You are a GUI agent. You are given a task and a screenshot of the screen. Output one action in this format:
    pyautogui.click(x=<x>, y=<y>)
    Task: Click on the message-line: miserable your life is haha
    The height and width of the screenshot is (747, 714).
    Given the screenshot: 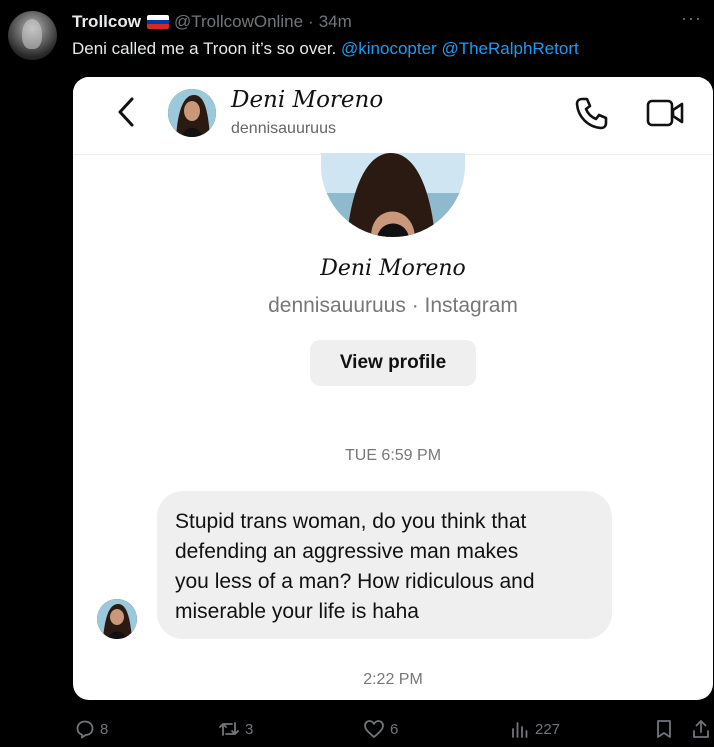 What is the action you would take?
    pyautogui.click(x=297, y=611)
    